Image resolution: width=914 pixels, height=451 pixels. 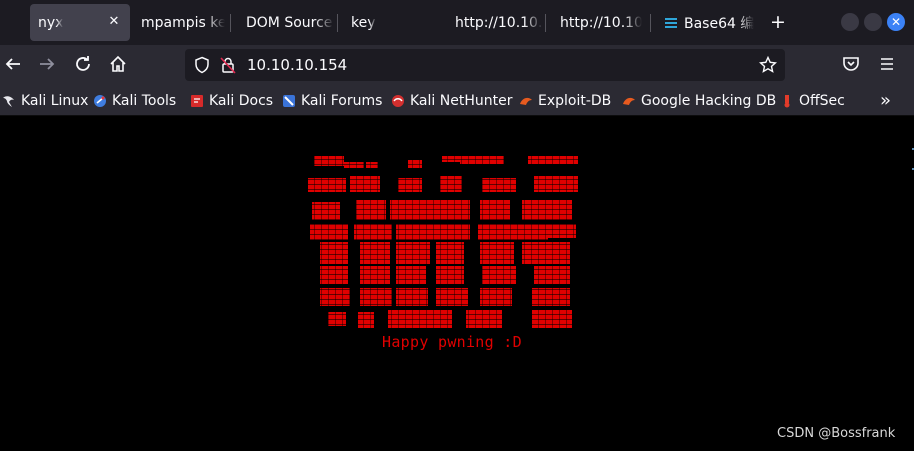 I want to click on close-tab-icon: ✕, so click(x=114, y=22).